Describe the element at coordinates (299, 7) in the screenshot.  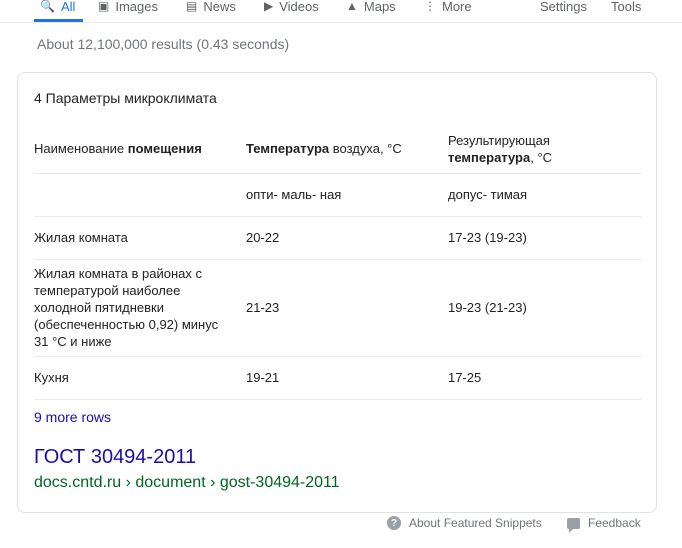
I see `tab-videos-label: Videos` at that location.